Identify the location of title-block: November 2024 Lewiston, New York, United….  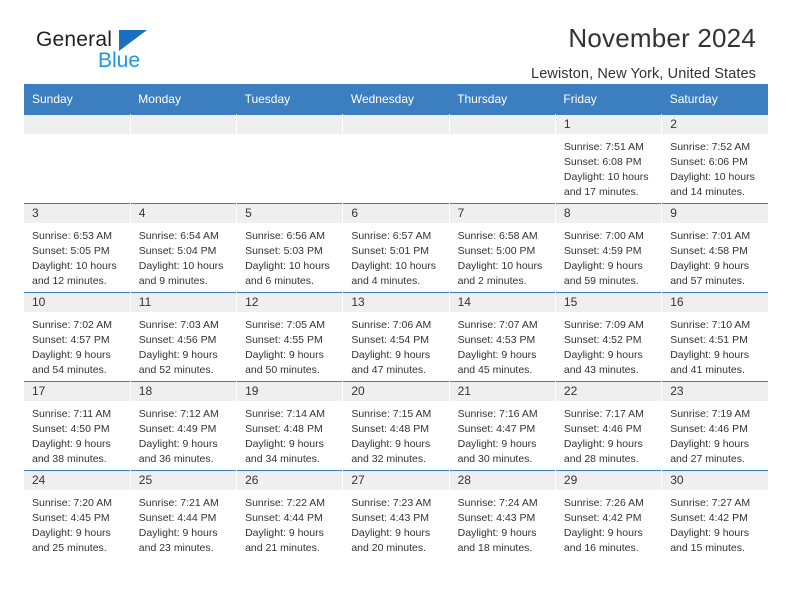
(643, 53).